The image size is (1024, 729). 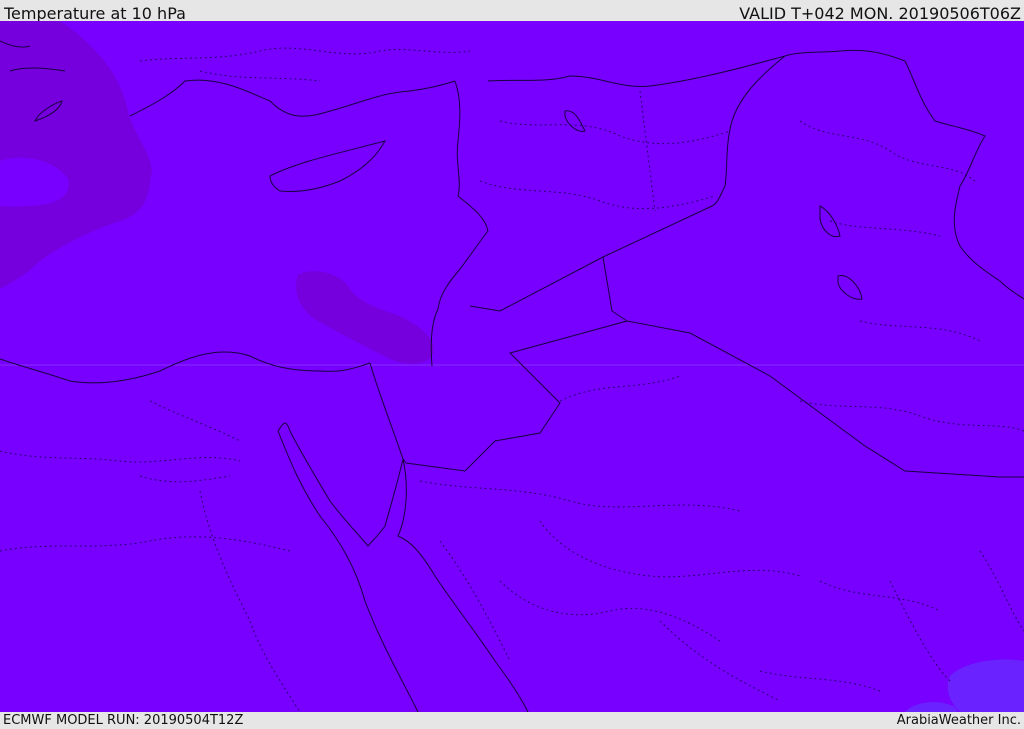 I want to click on model-run-label: ECMWF MODEL RUN: 20190504T12Z, so click(x=123, y=720).